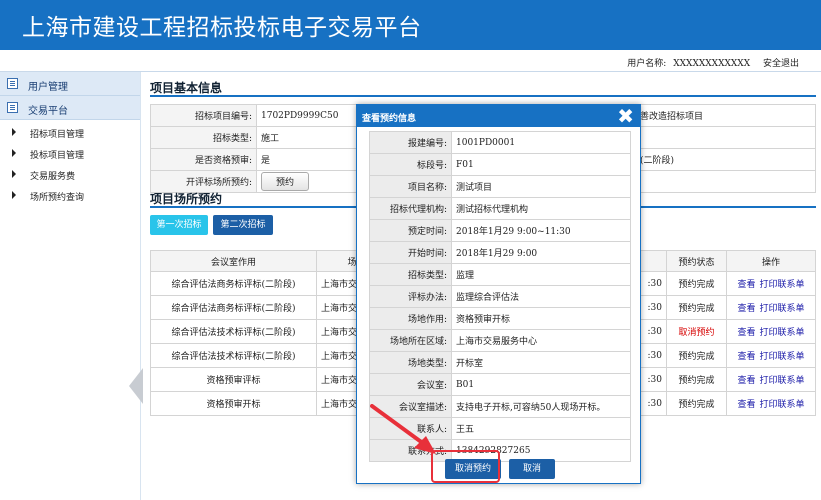  I want to click on sidebar-item-label: 场所预约查询, so click(57, 198).